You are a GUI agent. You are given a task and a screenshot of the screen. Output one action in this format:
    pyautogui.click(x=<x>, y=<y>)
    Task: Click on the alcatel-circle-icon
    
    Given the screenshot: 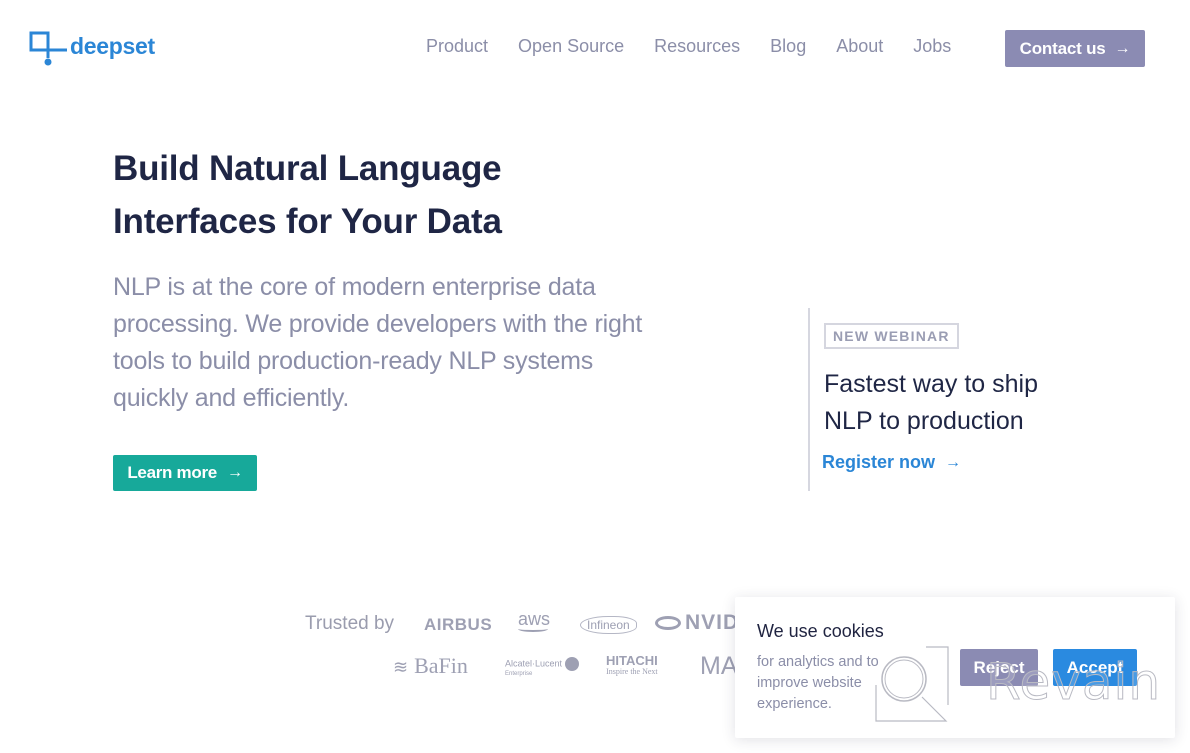 What is the action you would take?
    pyautogui.click(x=572, y=664)
    